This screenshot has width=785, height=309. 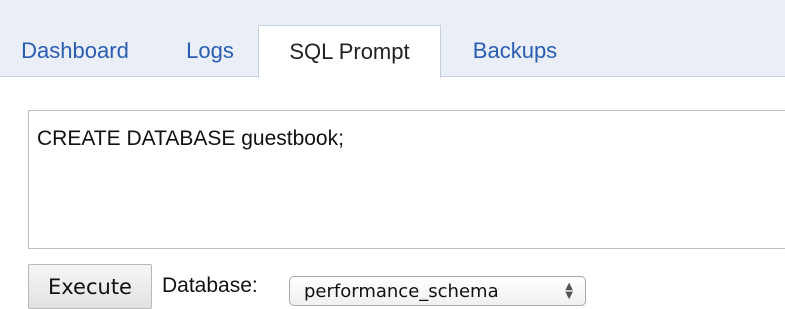 I want to click on database-select-value: performance_schema, so click(x=401, y=291).